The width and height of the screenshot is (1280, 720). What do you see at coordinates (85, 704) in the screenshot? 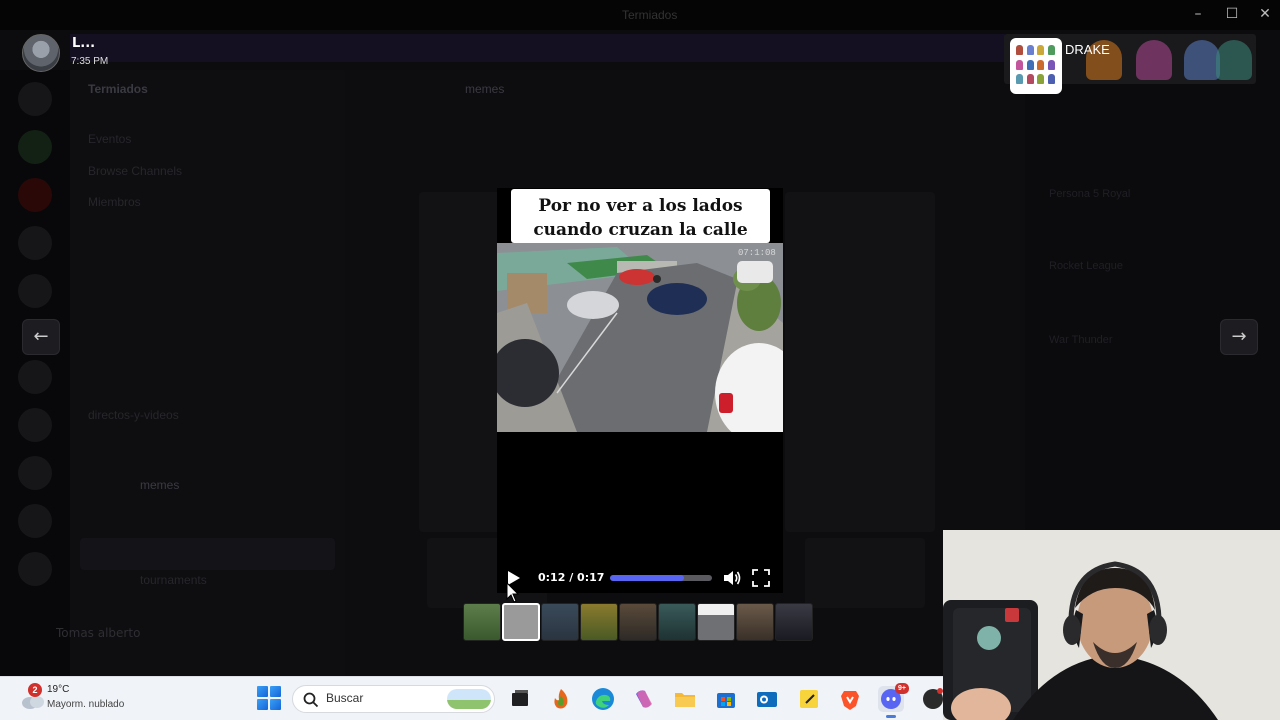
I see `weather-condition: Mayorm. nublado` at bounding box center [85, 704].